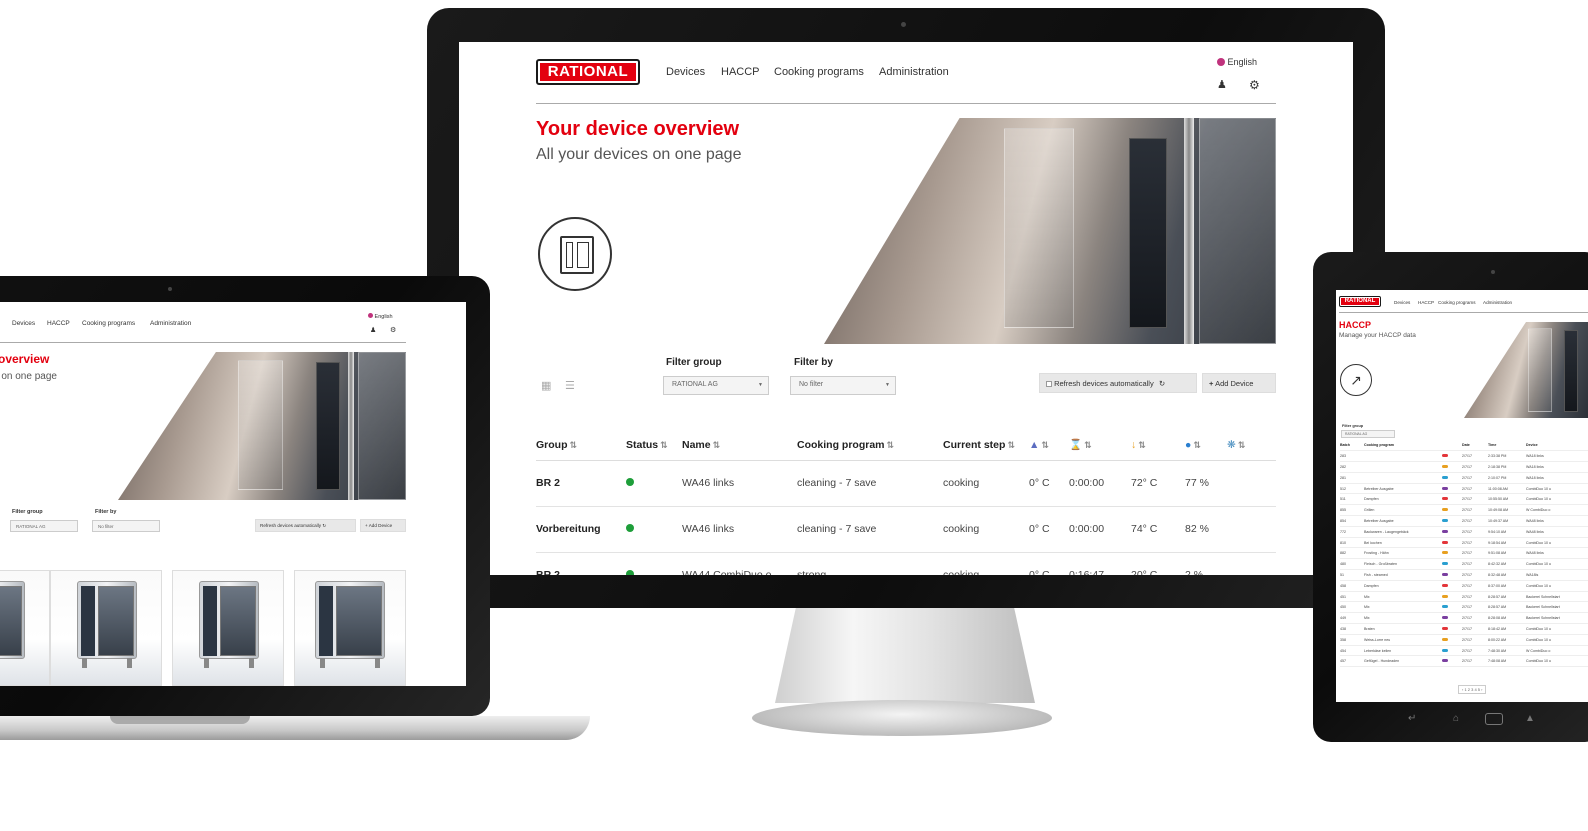 This screenshot has height=831, width=1588. What do you see at coordinates (1464, 478) in the screenshot?
I see `table-row: 281 2/7/17 2:10:07 PM WA18 links` at bounding box center [1464, 478].